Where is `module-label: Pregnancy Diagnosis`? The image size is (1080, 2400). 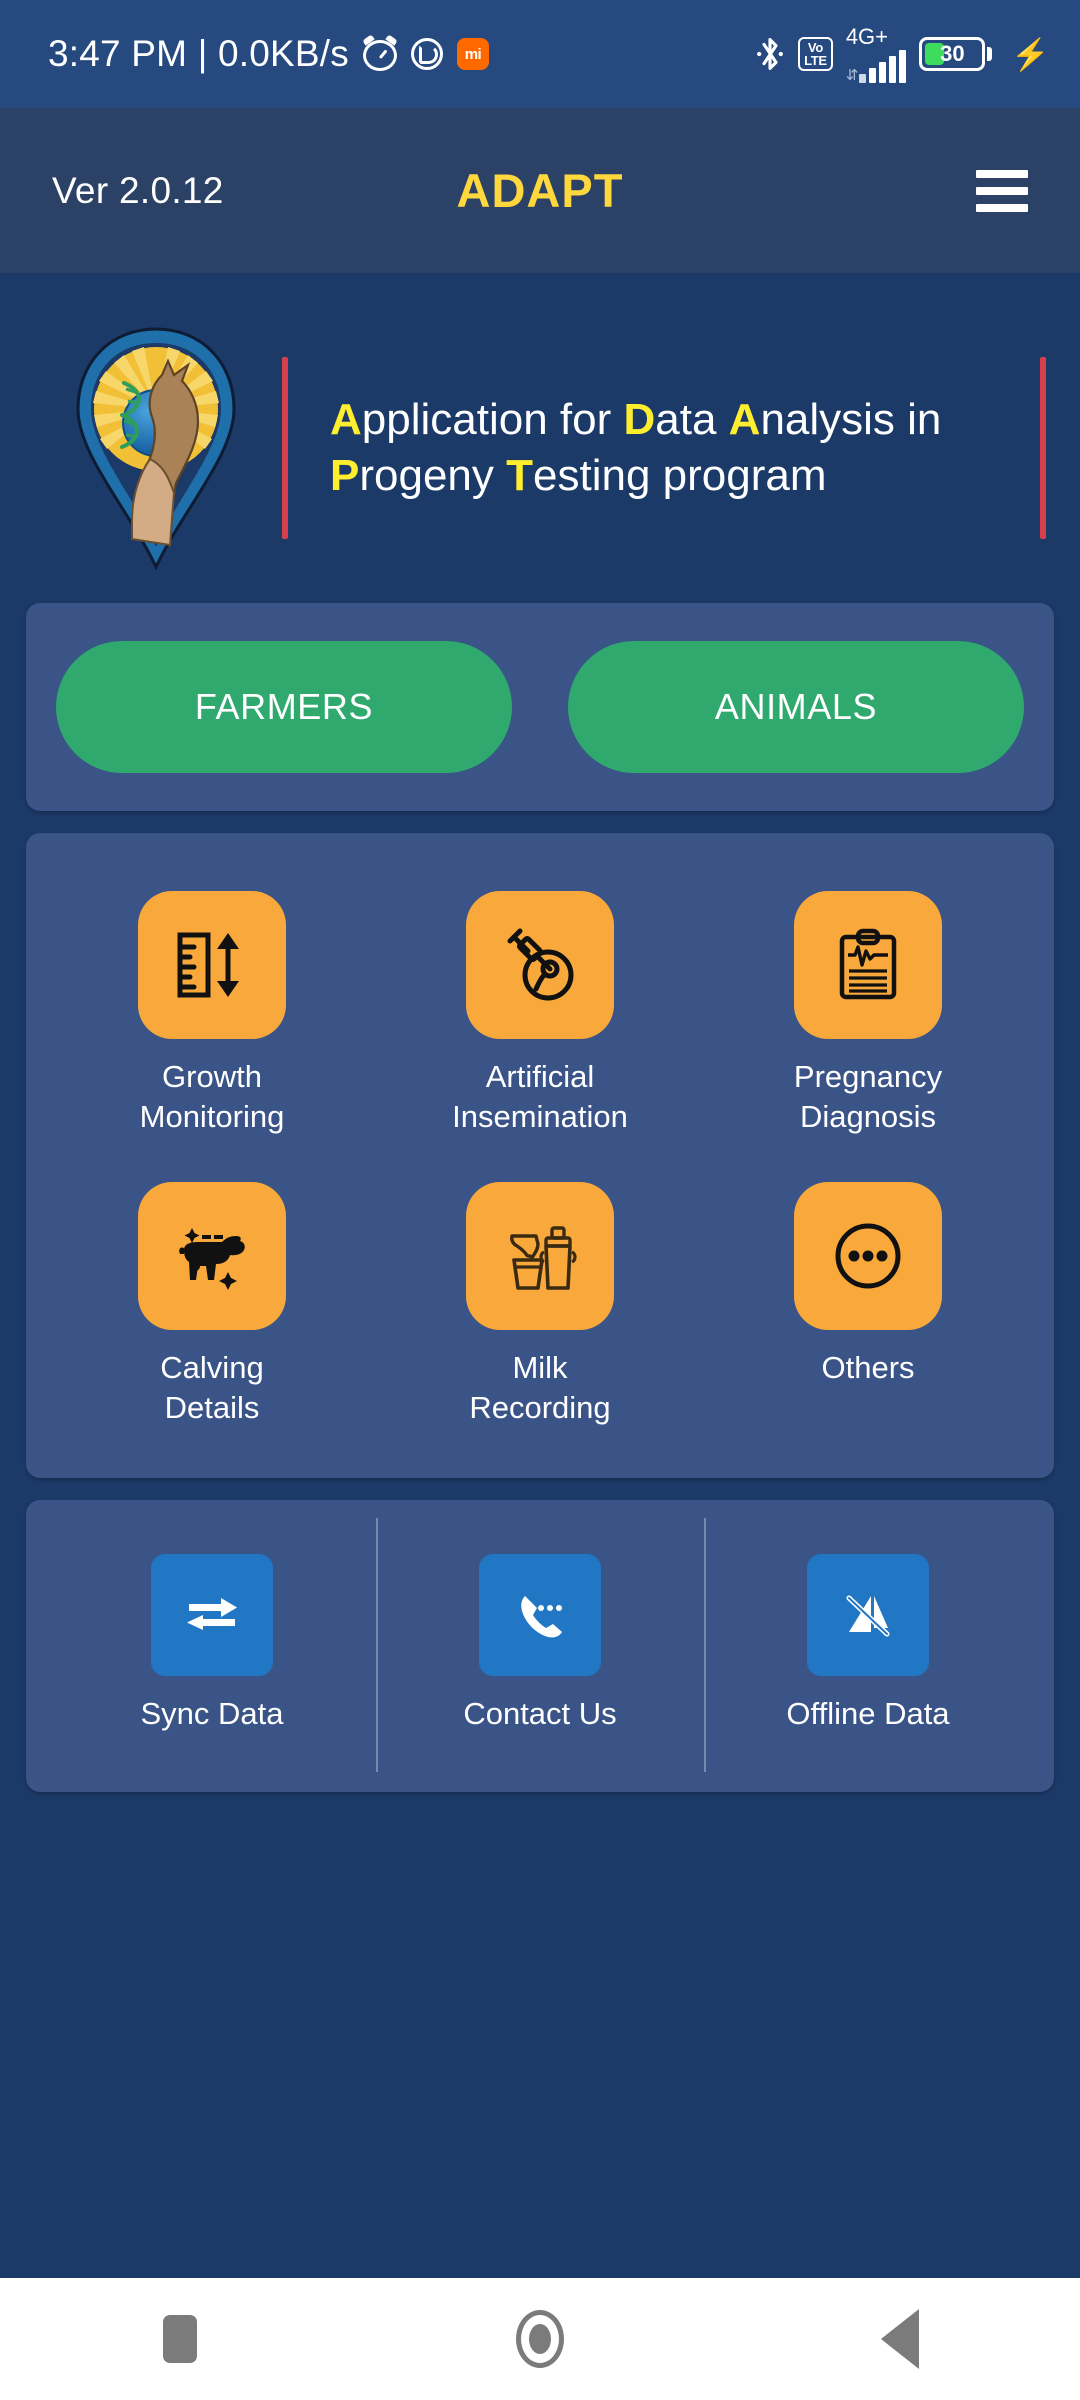
module-label: Pregnancy Diagnosis is located at coordinates (868, 1096).